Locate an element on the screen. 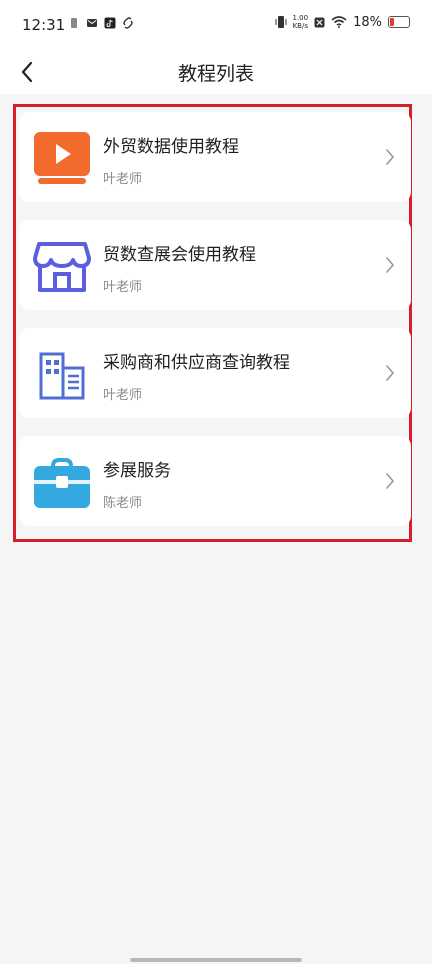  tutorial-card-buyer-supplier: 采购商和供应商查询教程 叶老师 is located at coordinates (215, 373).